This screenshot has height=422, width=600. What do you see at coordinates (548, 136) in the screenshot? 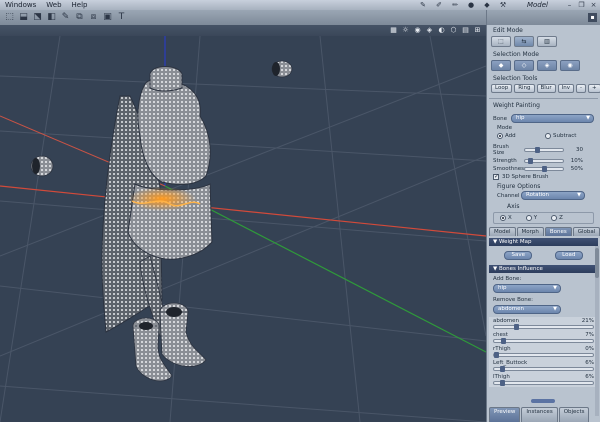
I see `mode-subtract-radio` at bounding box center [548, 136].